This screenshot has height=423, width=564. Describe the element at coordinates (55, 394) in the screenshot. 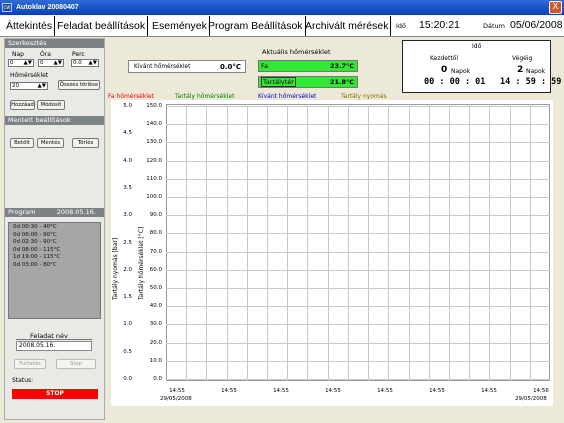

I see `status-badge: STOP` at that location.